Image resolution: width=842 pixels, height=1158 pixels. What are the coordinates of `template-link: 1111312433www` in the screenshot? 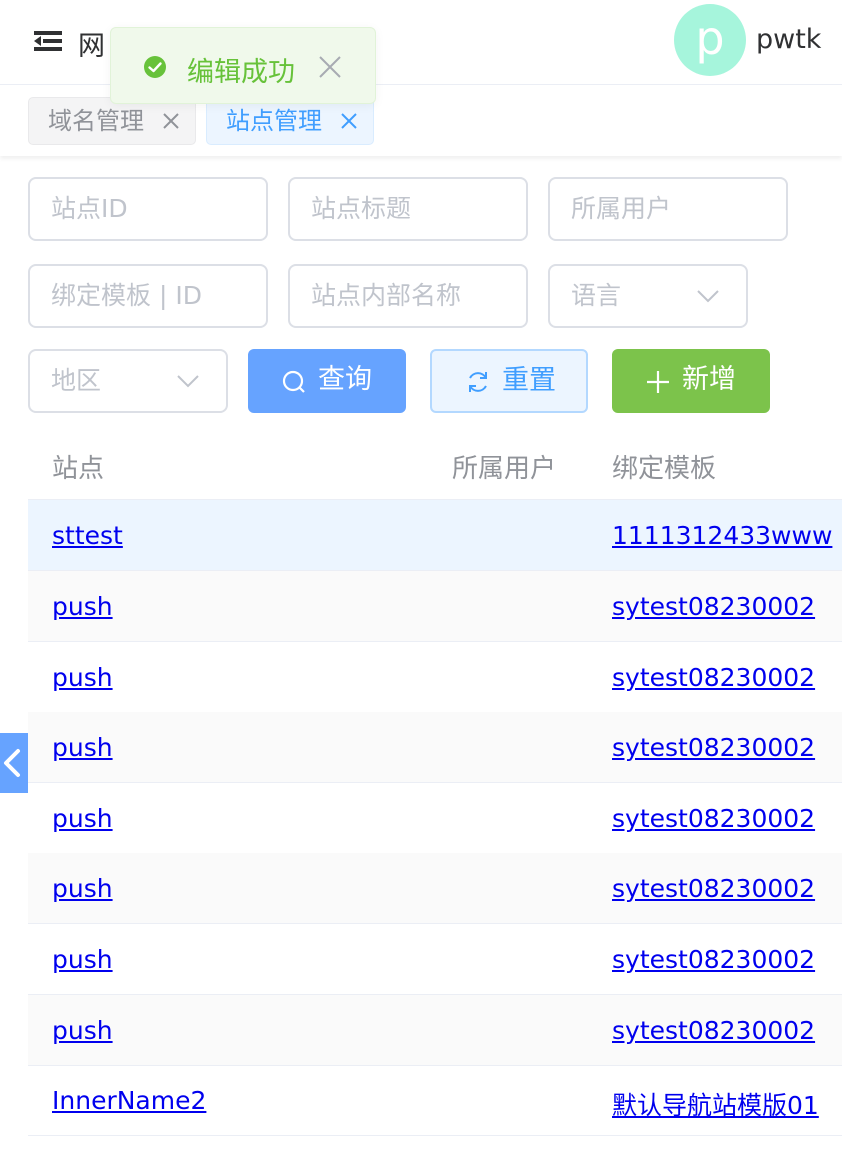 It's located at (722, 535).